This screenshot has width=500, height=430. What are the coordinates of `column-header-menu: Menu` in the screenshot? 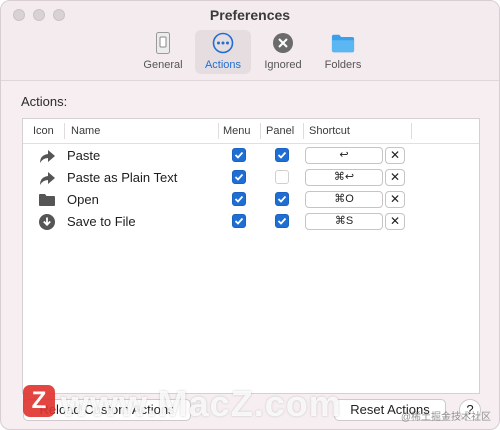 It's located at (237, 131).